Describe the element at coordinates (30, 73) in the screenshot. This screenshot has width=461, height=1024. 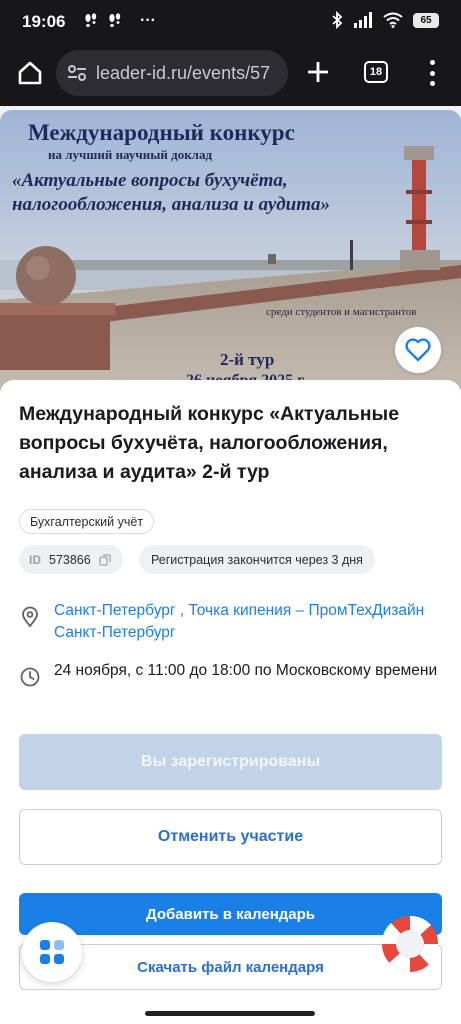
I see `home-icon` at that location.